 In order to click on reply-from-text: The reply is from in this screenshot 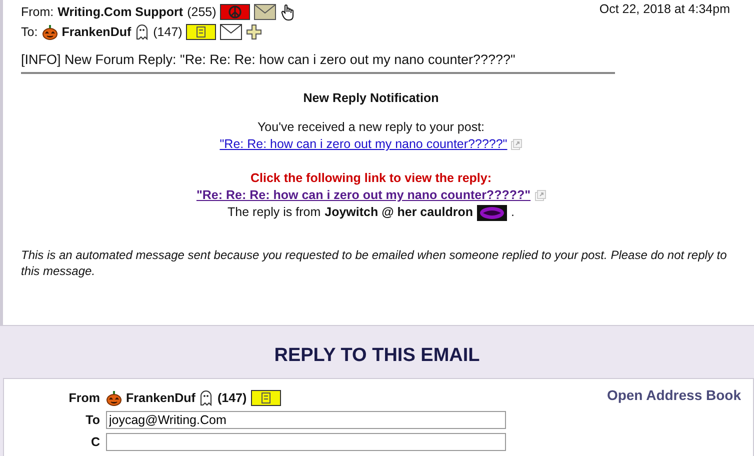, I will do `click(274, 212)`.